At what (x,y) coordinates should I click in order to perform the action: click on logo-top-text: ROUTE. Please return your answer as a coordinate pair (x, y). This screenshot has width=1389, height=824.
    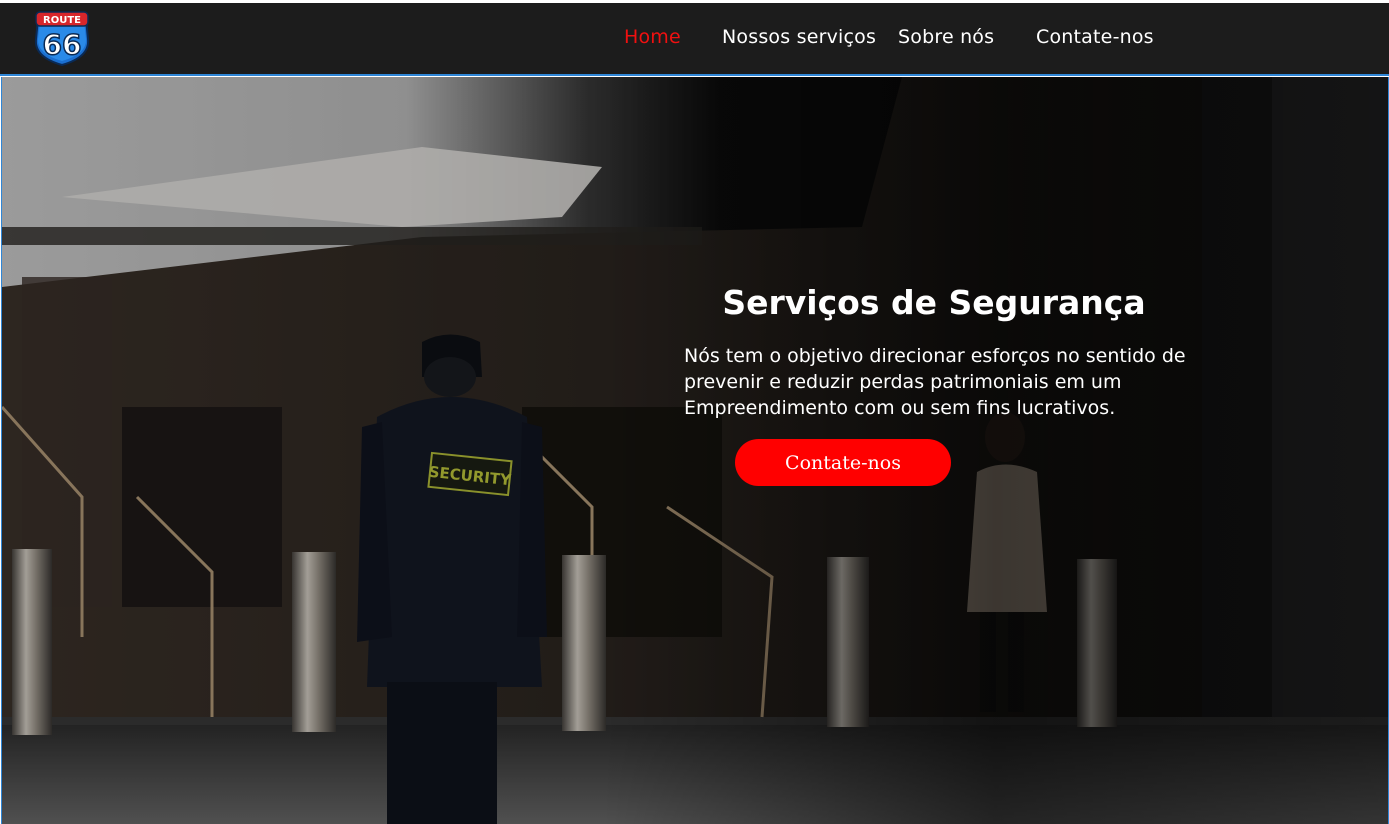
    Looking at the image, I should click on (62, 20).